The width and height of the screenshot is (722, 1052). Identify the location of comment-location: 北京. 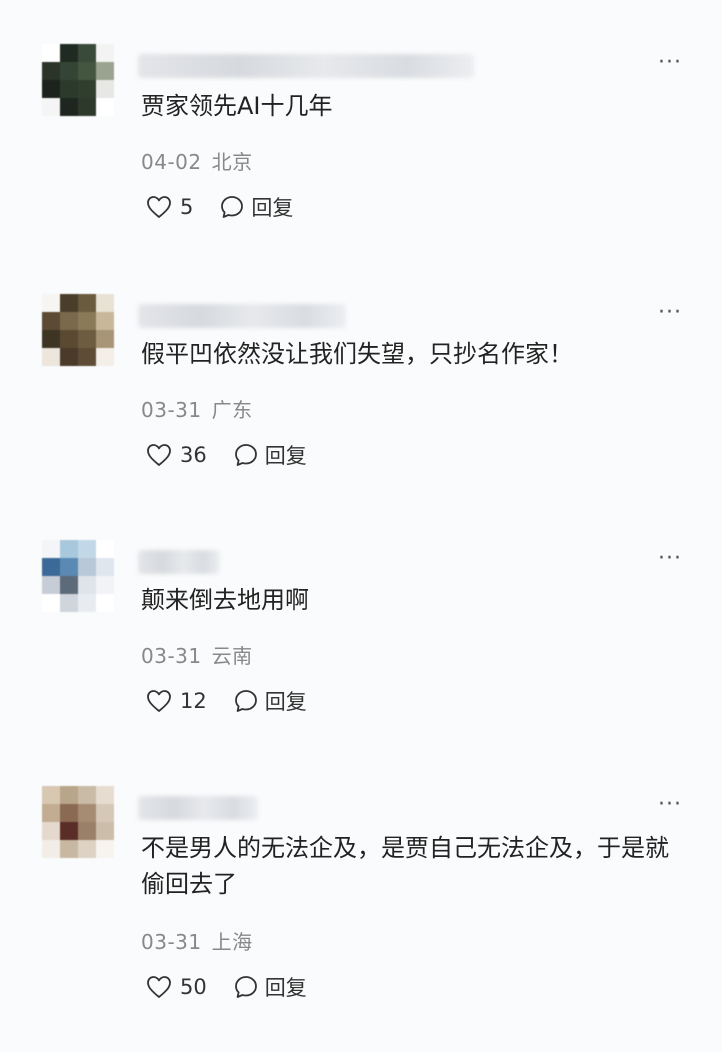
(232, 162).